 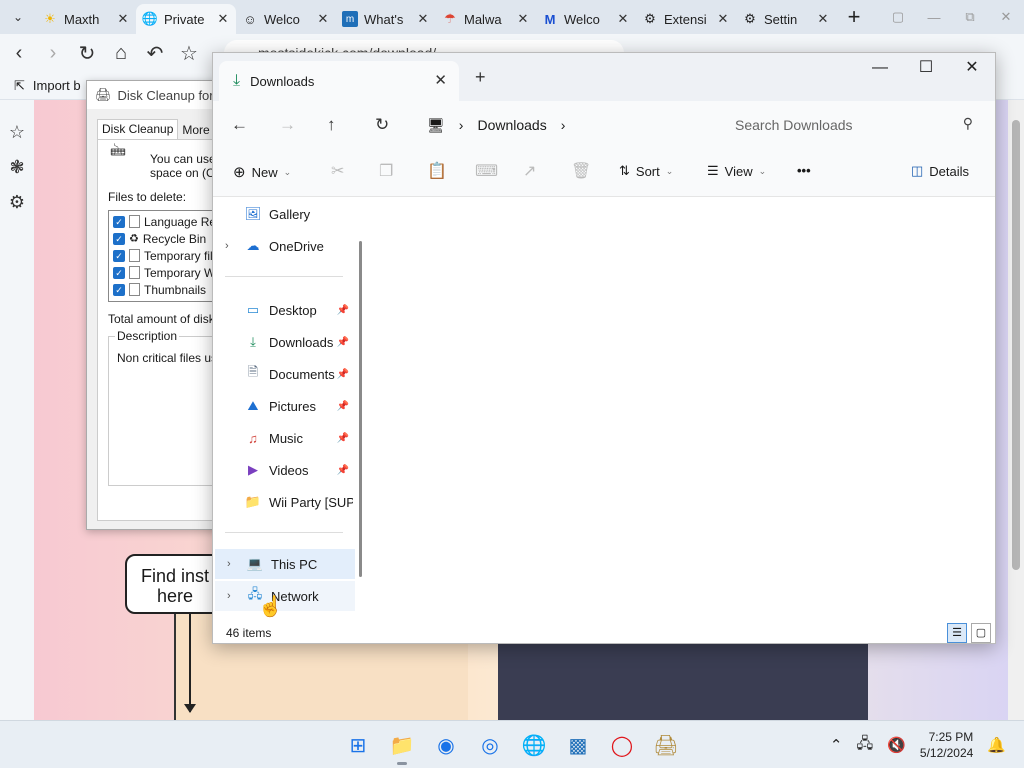 What do you see at coordinates (666, 745) in the screenshot?
I see `disk-cleanup-app-icon: 🖨` at bounding box center [666, 745].